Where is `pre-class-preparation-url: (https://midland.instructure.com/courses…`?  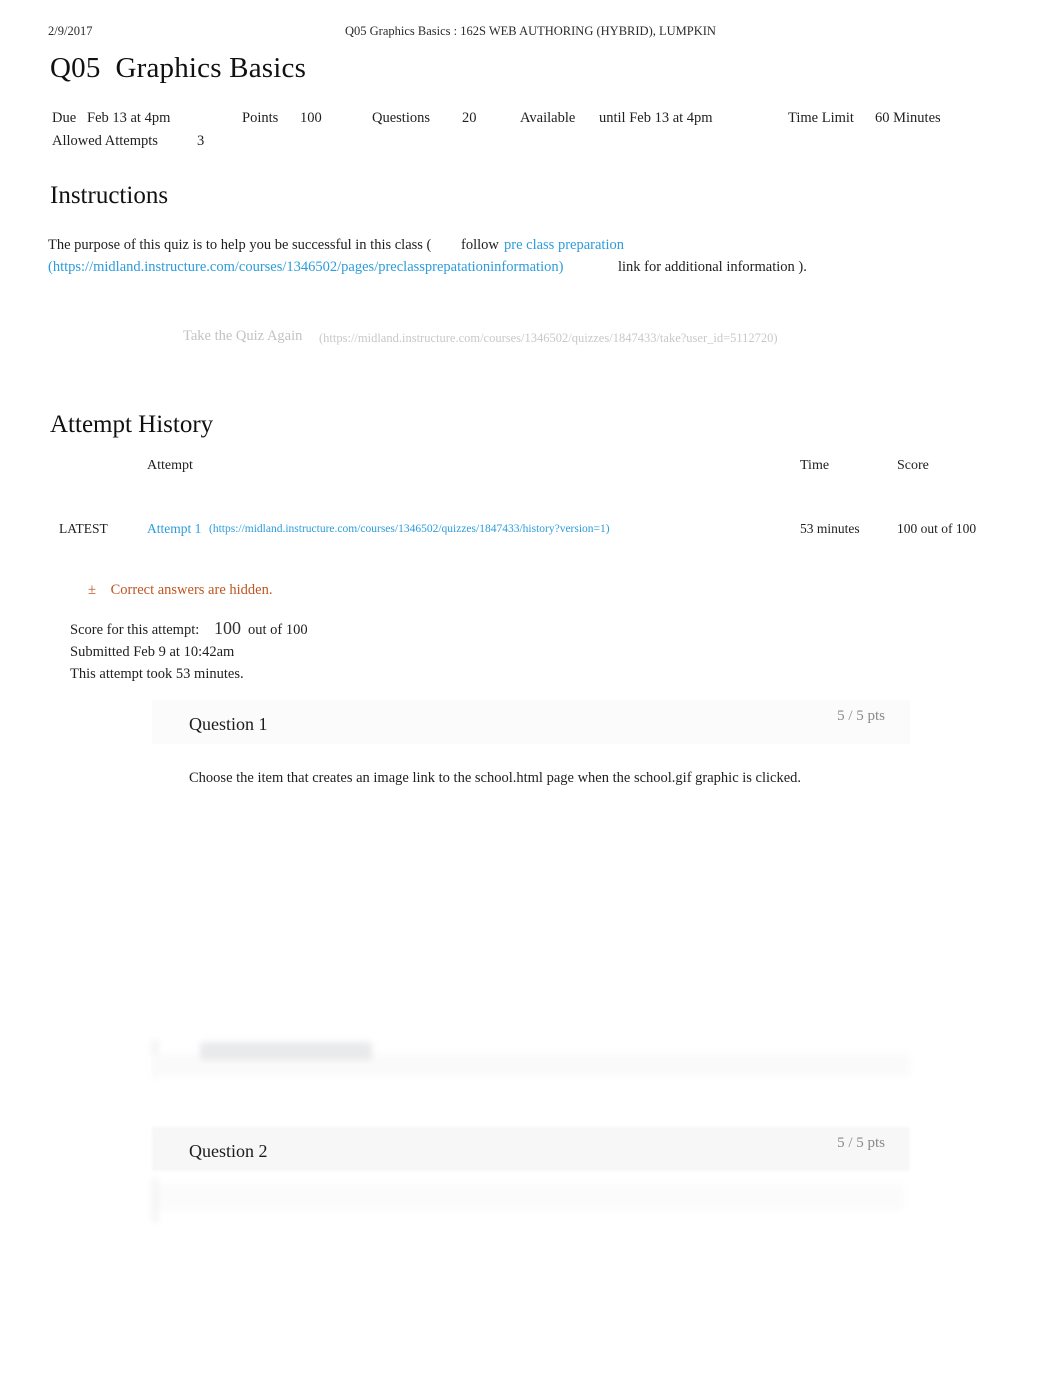
pre-class-preparation-url: (https://midland.instructure.com/courses… is located at coordinates (305, 267).